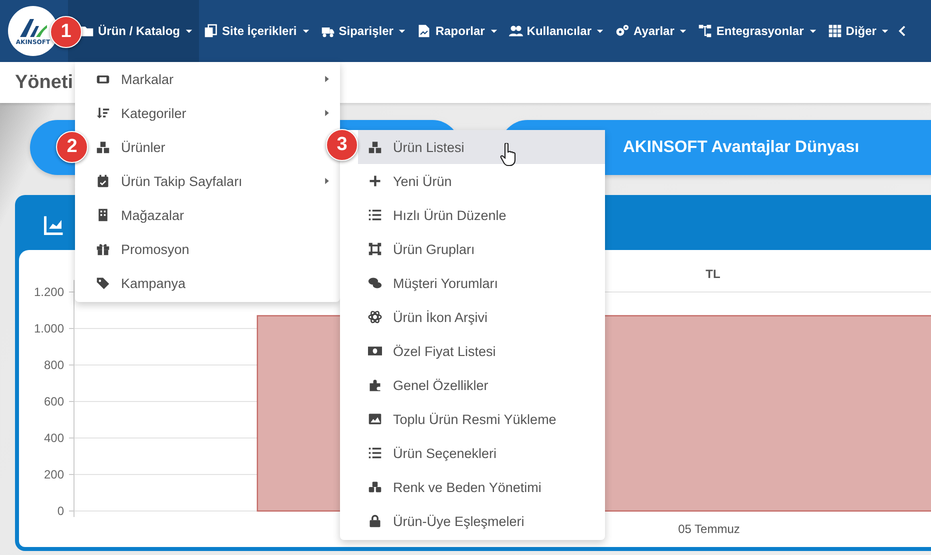 The height and width of the screenshot is (555, 931). Describe the element at coordinates (481, 147) in the screenshot. I see `menu-item: Ürün Listesi` at that location.